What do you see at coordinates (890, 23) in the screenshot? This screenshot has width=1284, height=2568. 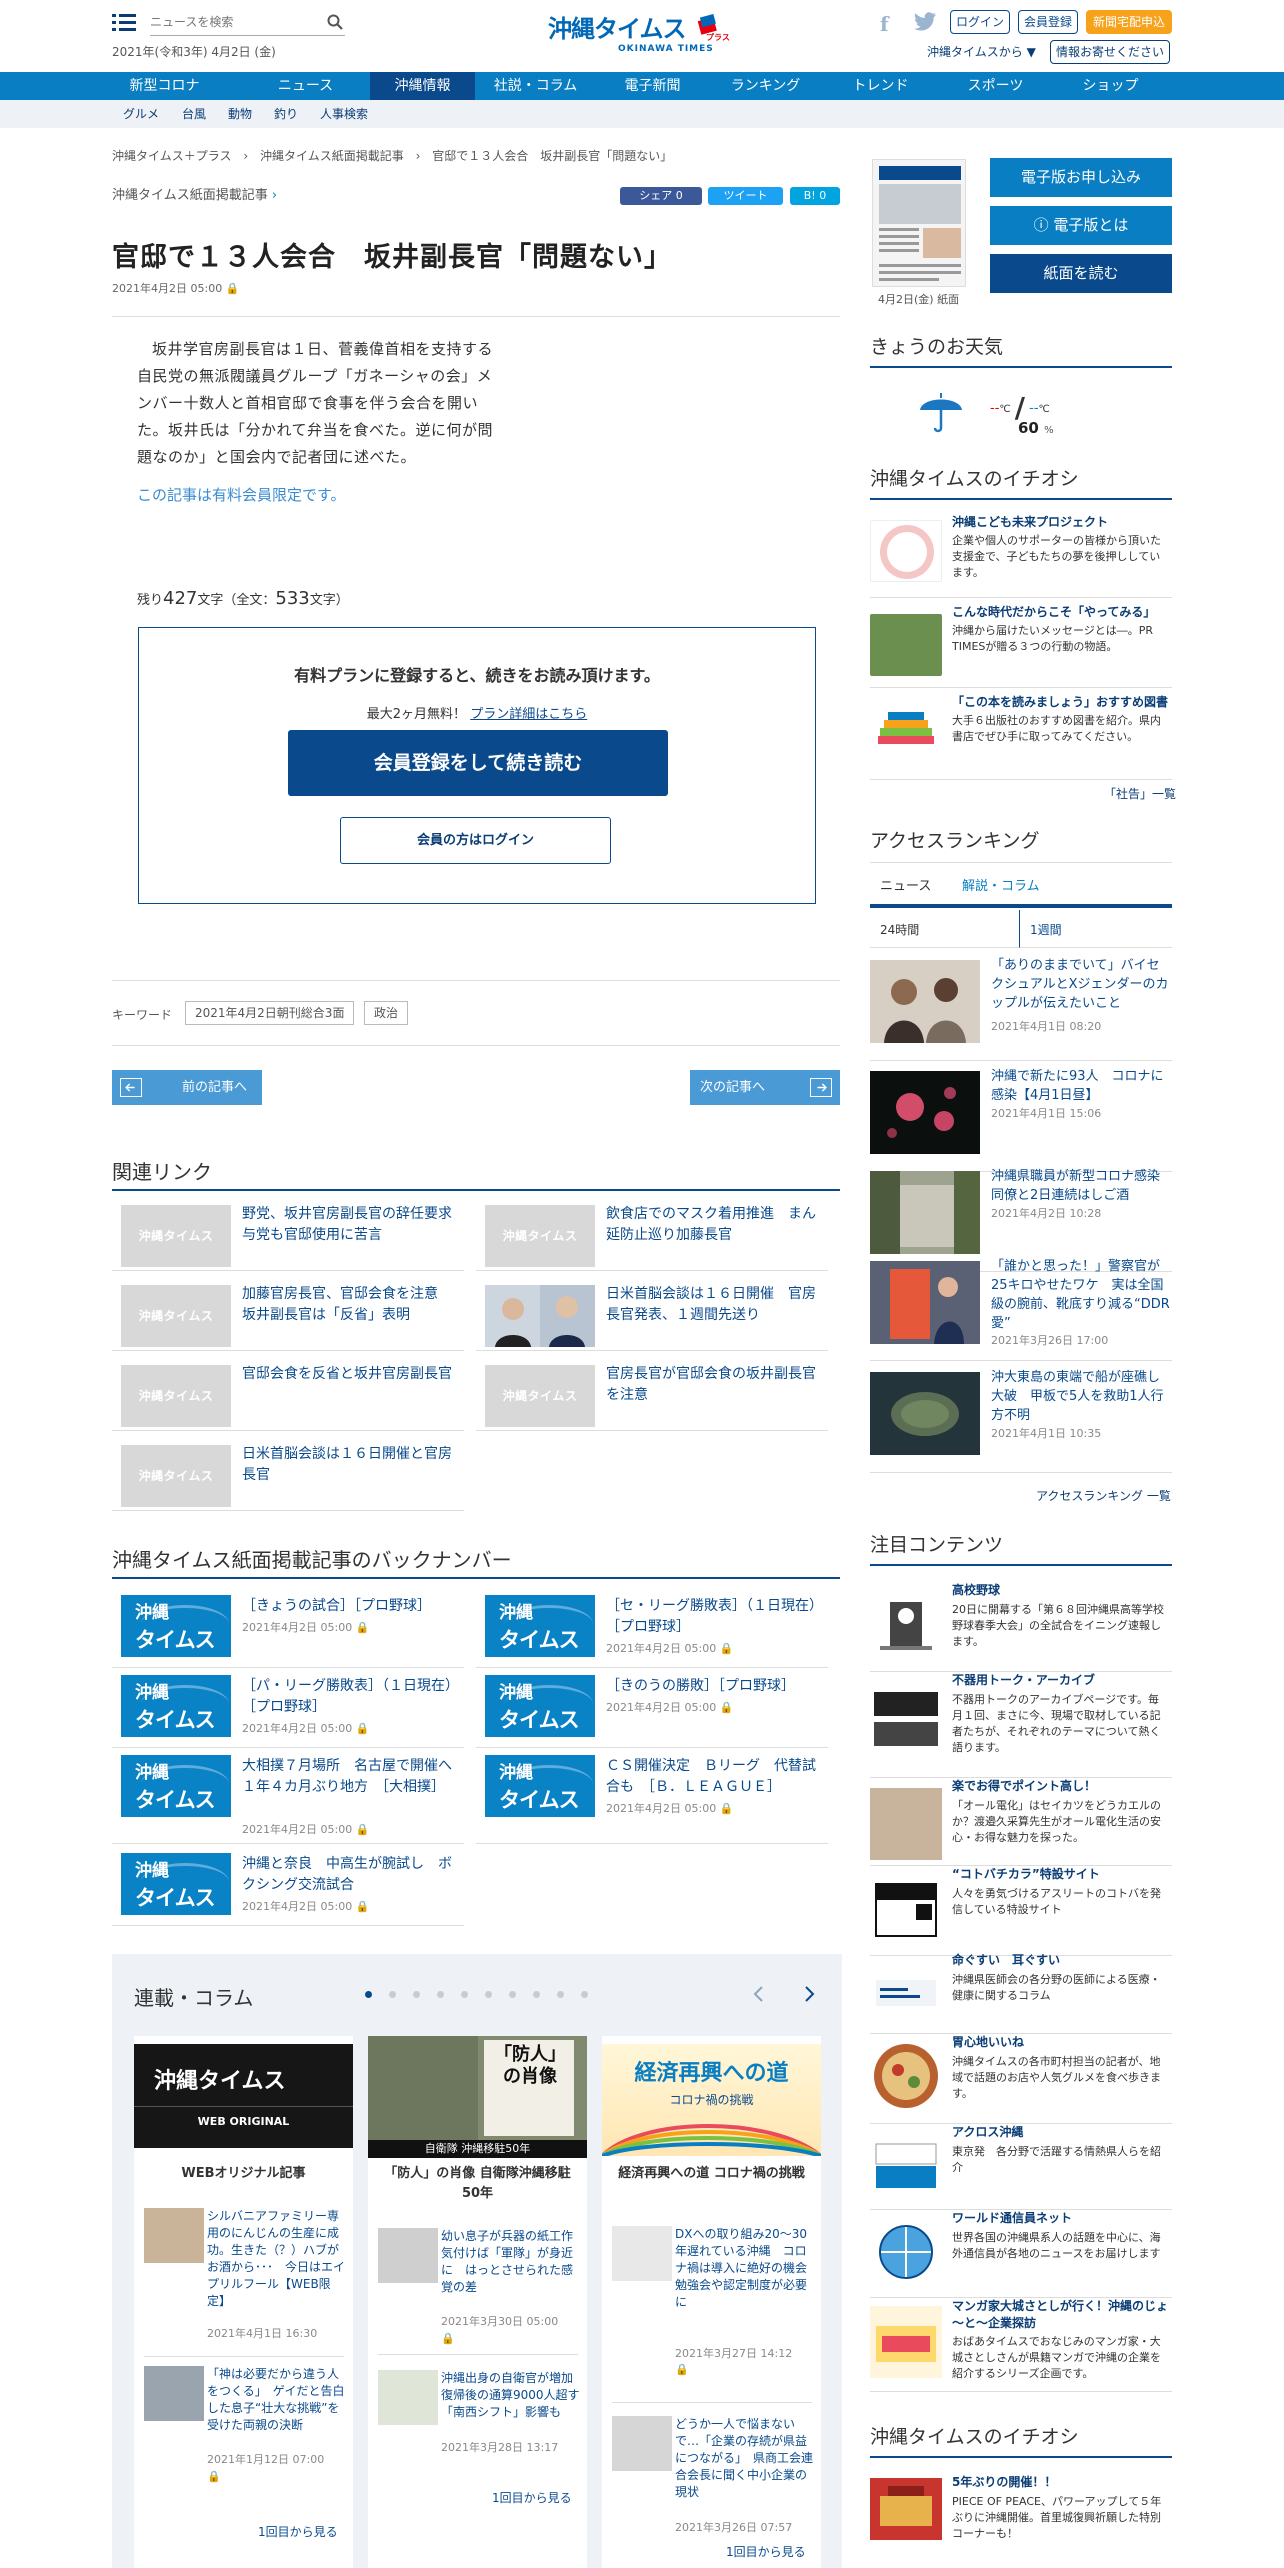 I see `facebook-icon: f` at bounding box center [890, 23].